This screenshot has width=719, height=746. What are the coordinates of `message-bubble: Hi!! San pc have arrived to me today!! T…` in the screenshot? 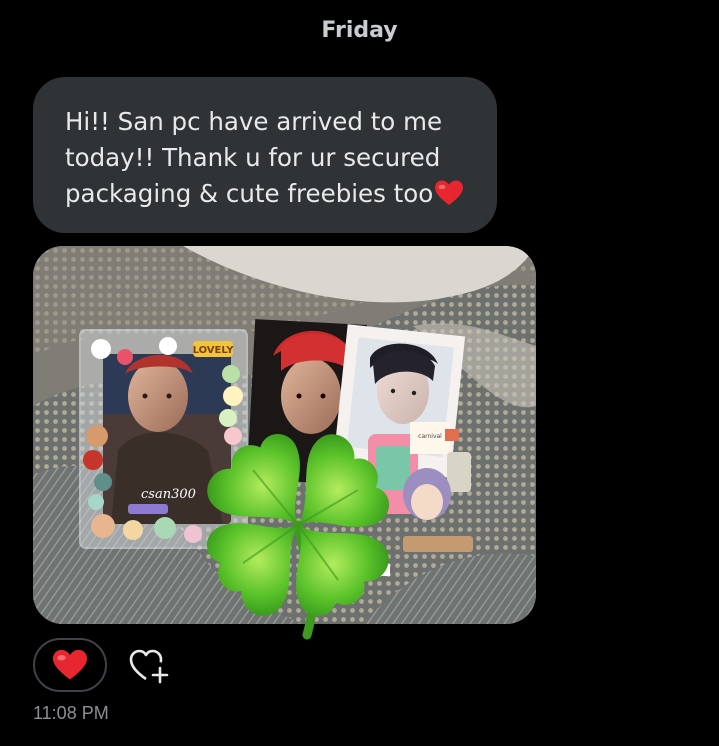 It's located at (265, 155).